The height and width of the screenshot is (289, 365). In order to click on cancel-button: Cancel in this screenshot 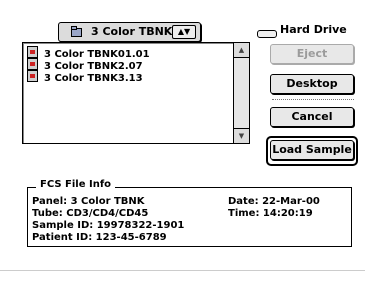, I will do `click(312, 117)`.